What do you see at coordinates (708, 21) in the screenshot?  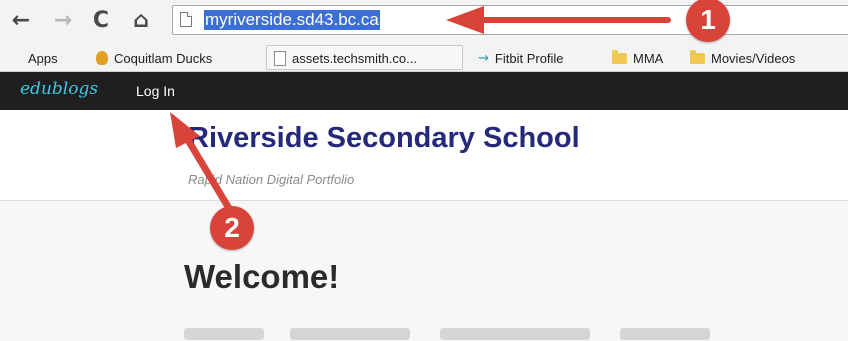 I see `annotation-badge-1: 1` at bounding box center [708, 21].